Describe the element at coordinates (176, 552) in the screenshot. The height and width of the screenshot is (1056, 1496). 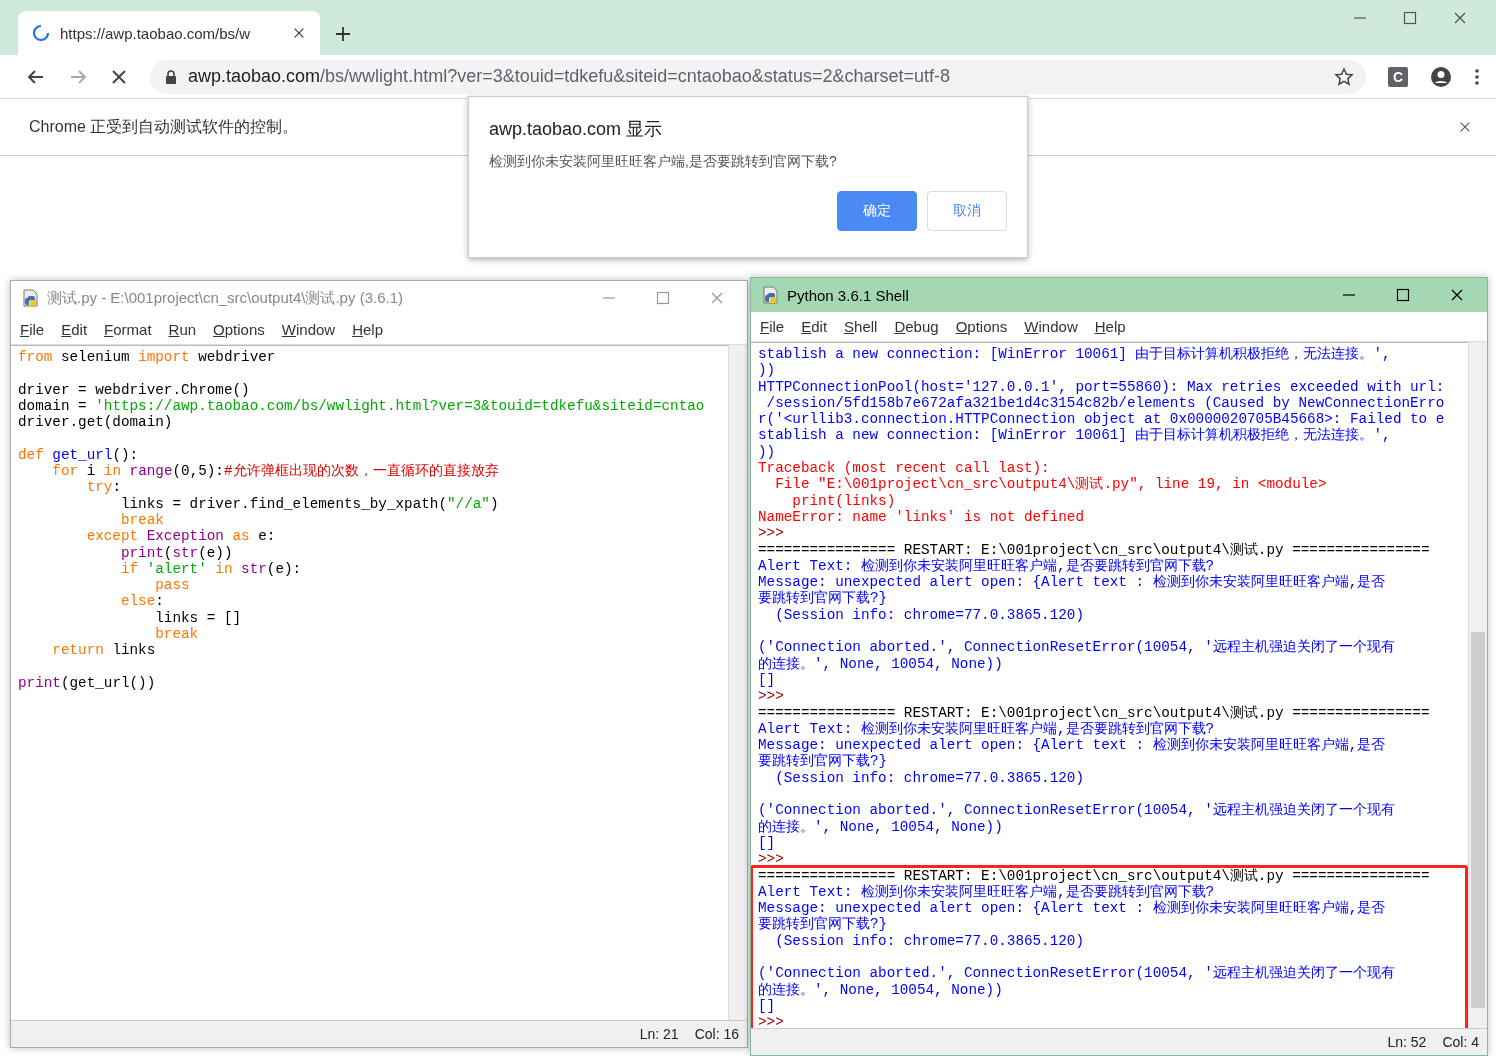
I see `code-line: print(str(e))` at that location.